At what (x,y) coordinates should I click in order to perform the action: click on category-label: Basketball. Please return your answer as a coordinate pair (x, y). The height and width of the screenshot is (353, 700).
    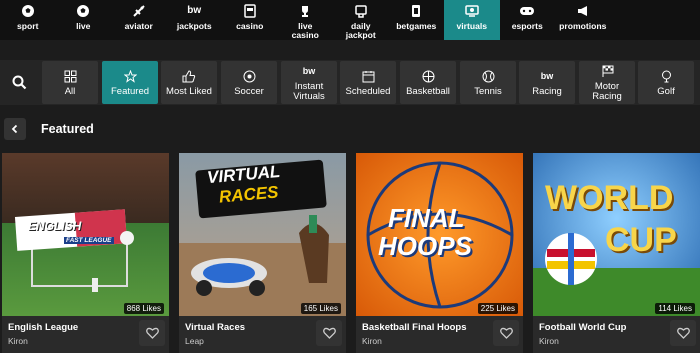
    Looking at the image, I should click on (428, 91).